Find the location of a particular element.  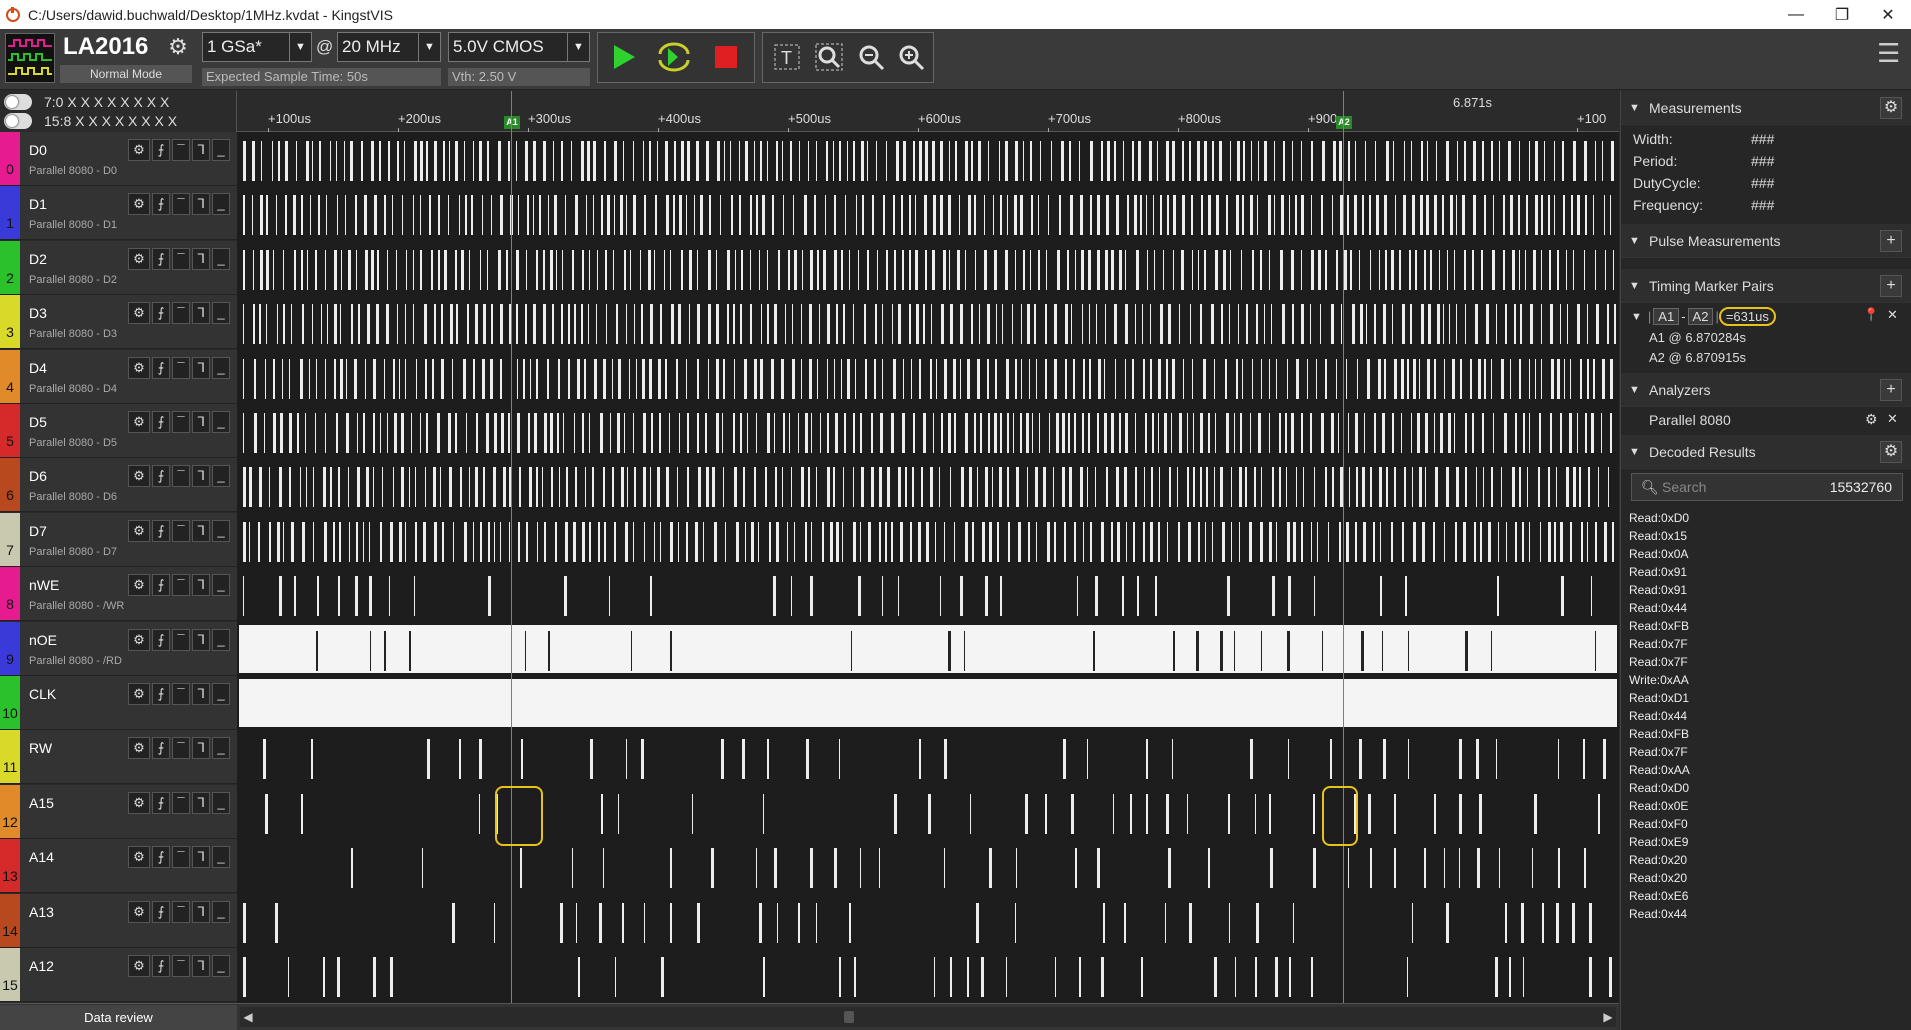

decoded-result-row: Read:0x20 is located at coordinates (1658, 860).